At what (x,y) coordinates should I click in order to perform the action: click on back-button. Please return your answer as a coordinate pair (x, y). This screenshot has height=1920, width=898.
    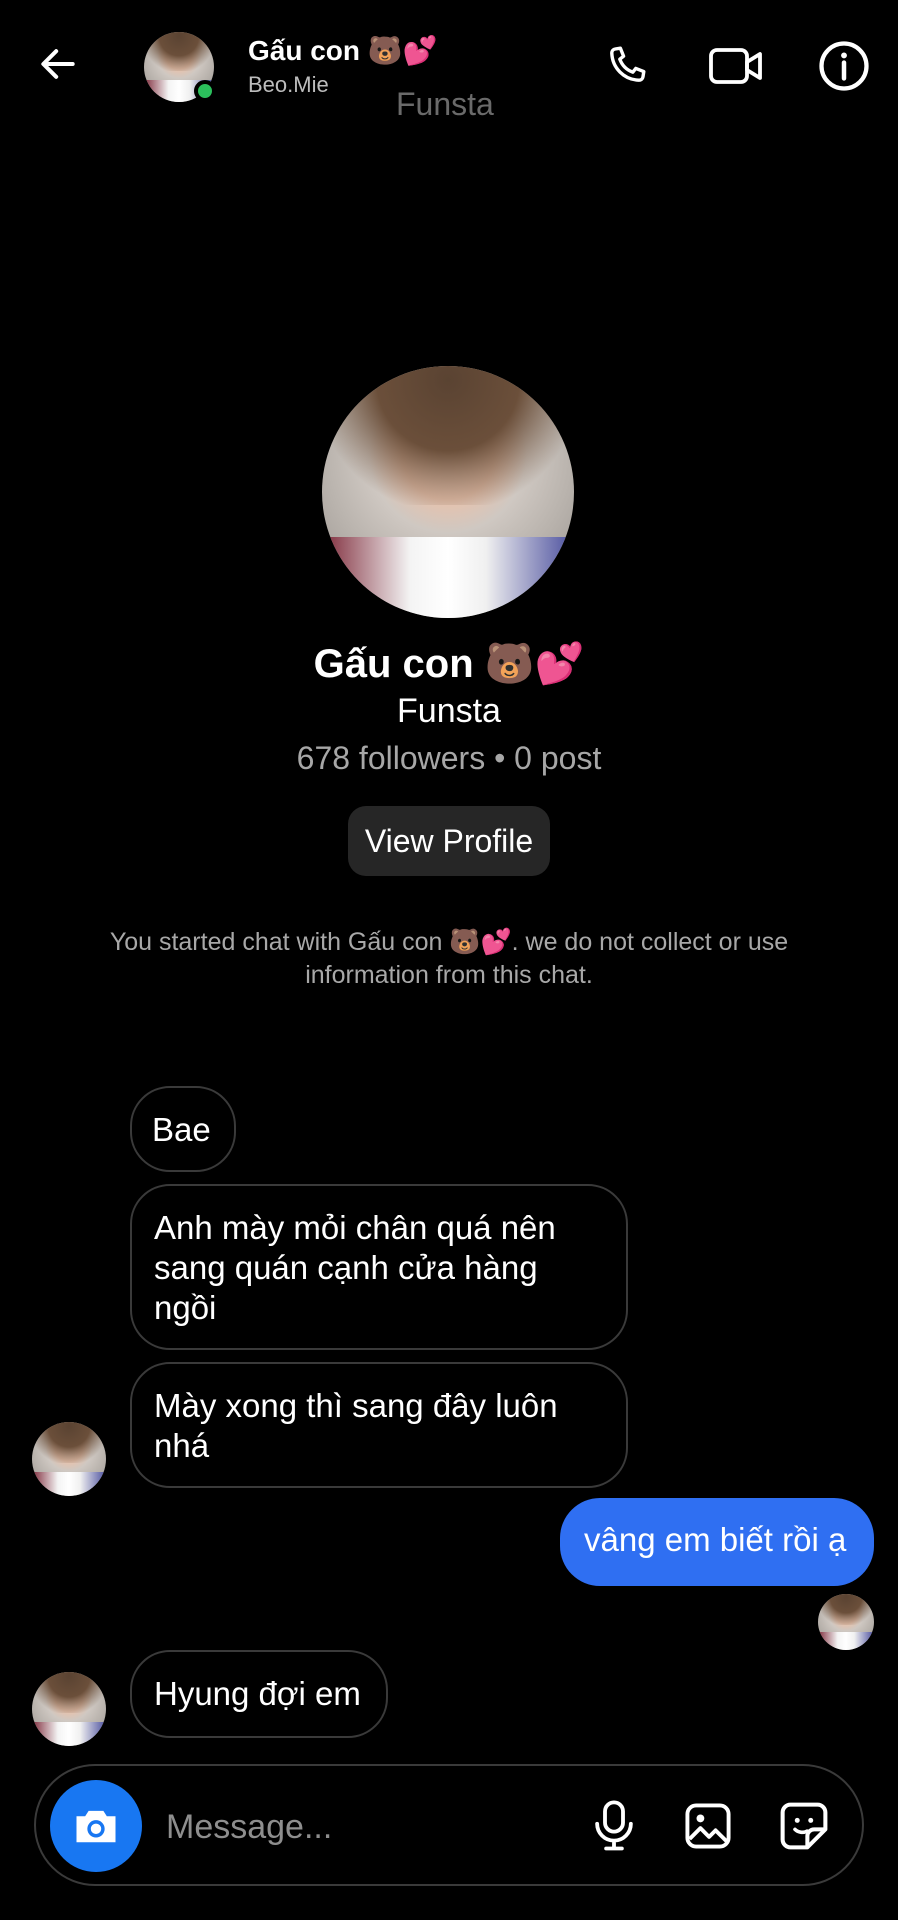
    Looking at the image, I should click on (58, 64).